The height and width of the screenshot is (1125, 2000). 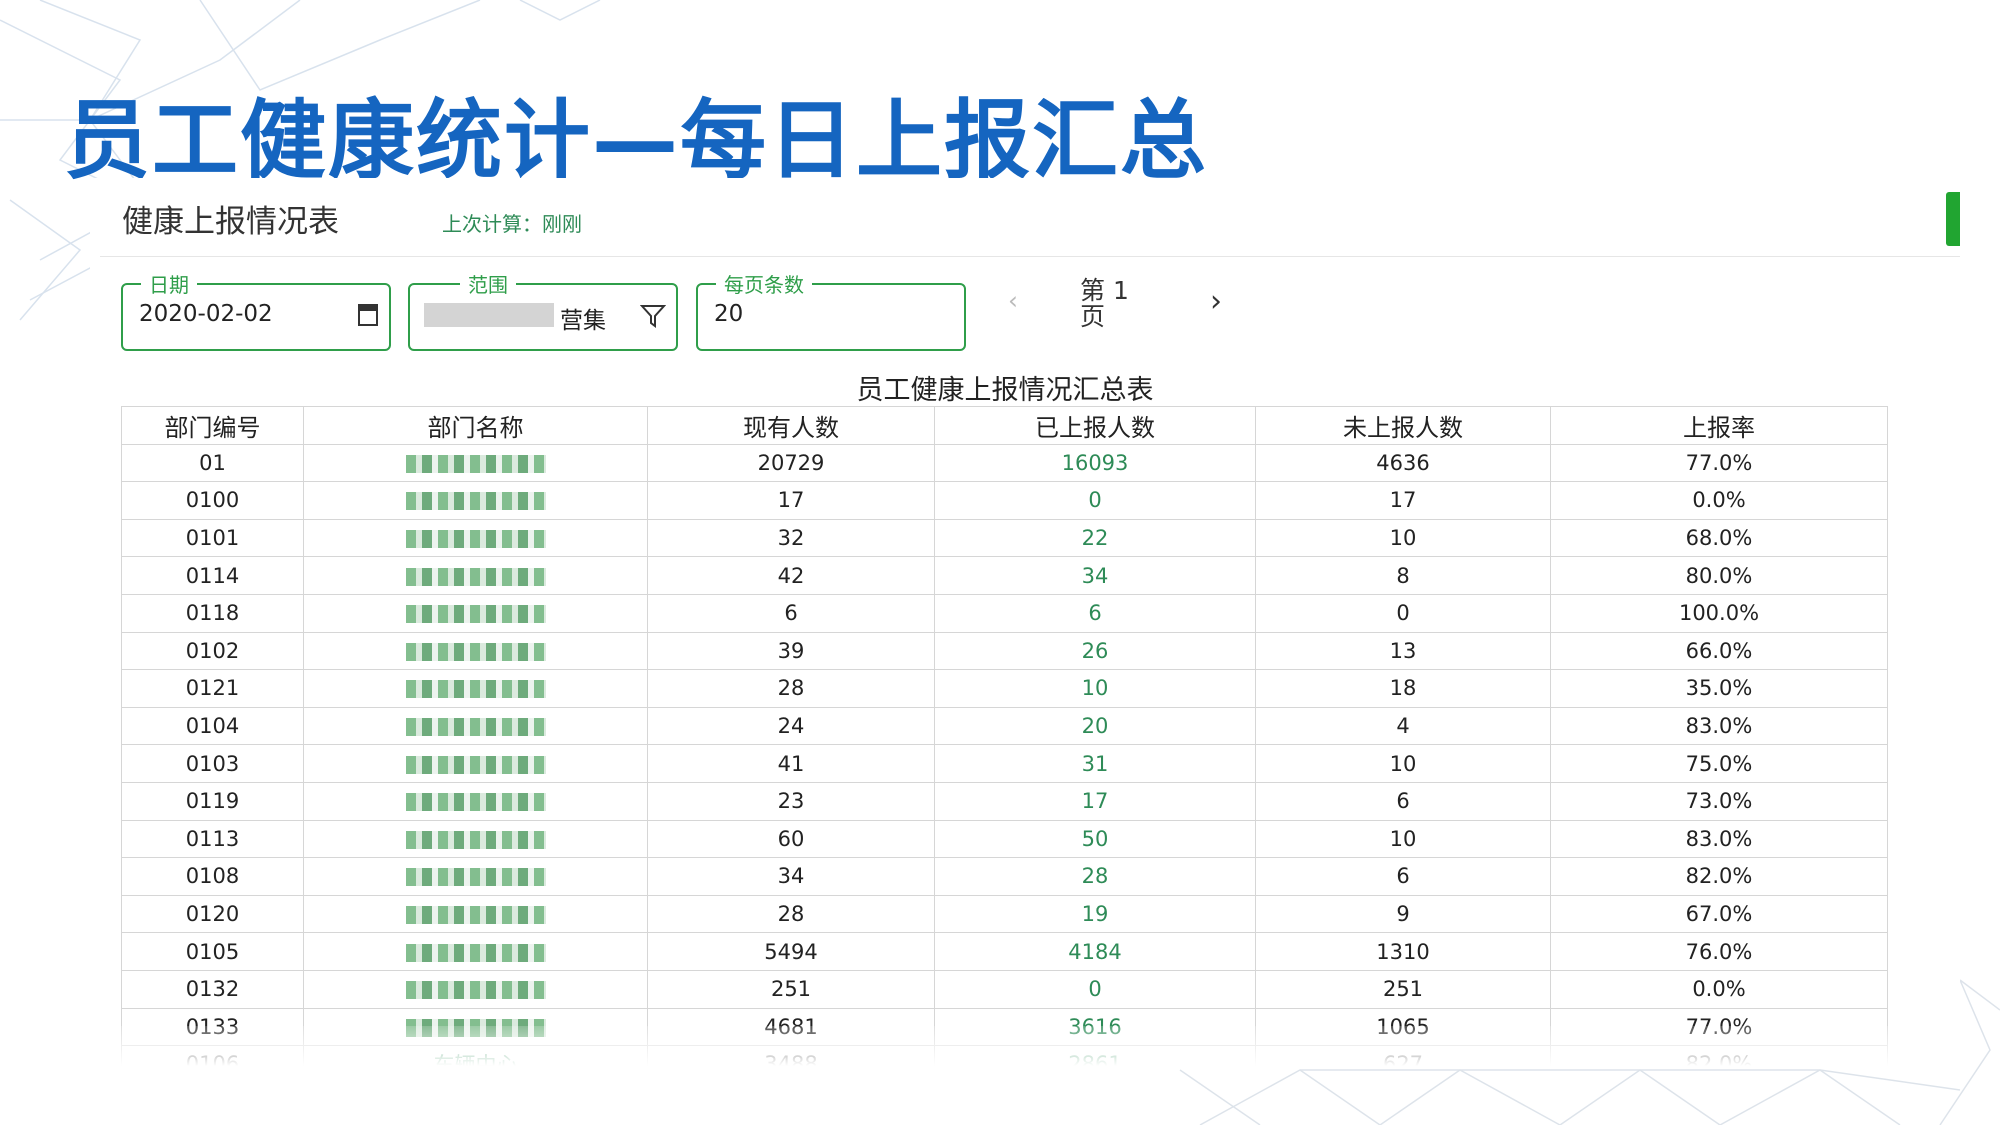 I want to click on table-row: 0119 23 17 6 73.0%, so click(x=1004, y=801).